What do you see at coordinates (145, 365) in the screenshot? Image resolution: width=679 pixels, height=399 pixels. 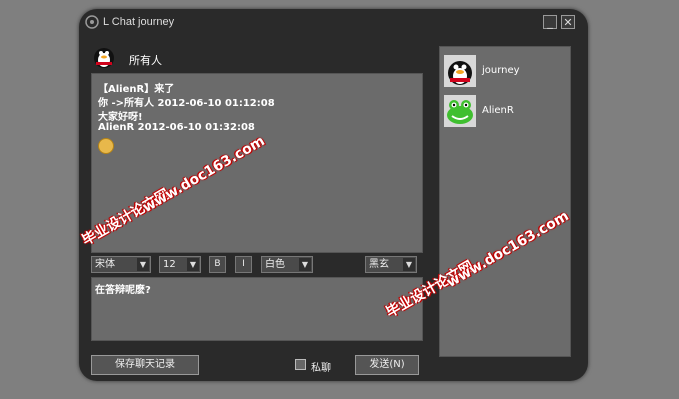 I see `save-history-button: 保存聊天记录` at bounding box center [145, 365].